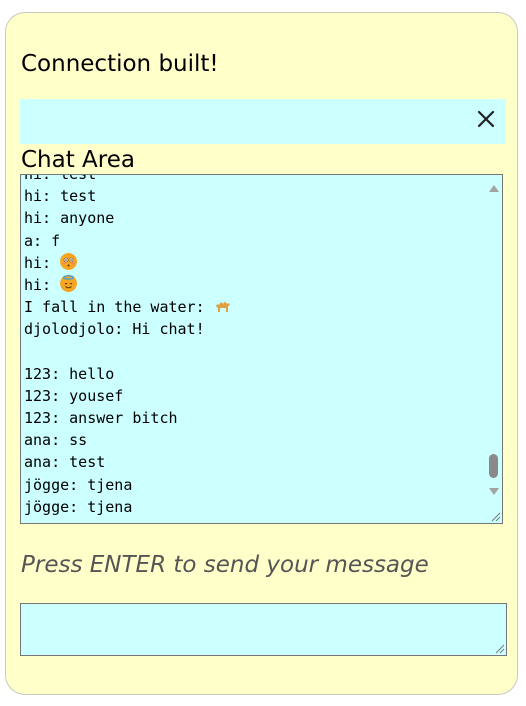  Describe the element at coordinates (493, 466) in the screenshot. I see `scroll-thumb` at that location.